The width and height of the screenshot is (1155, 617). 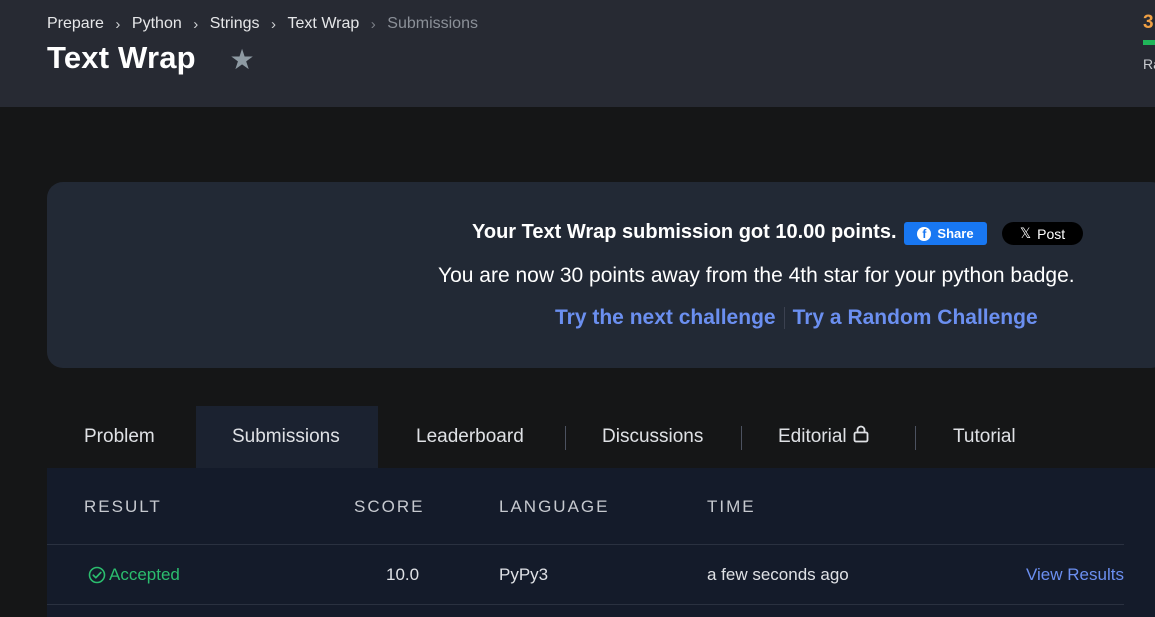 I want to click on tab-submissions: Submissions, so click(x=287, y=437).